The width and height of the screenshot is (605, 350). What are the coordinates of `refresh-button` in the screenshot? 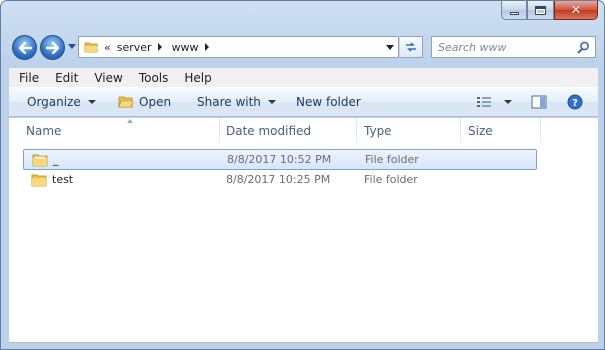 It's located at (411, 47).